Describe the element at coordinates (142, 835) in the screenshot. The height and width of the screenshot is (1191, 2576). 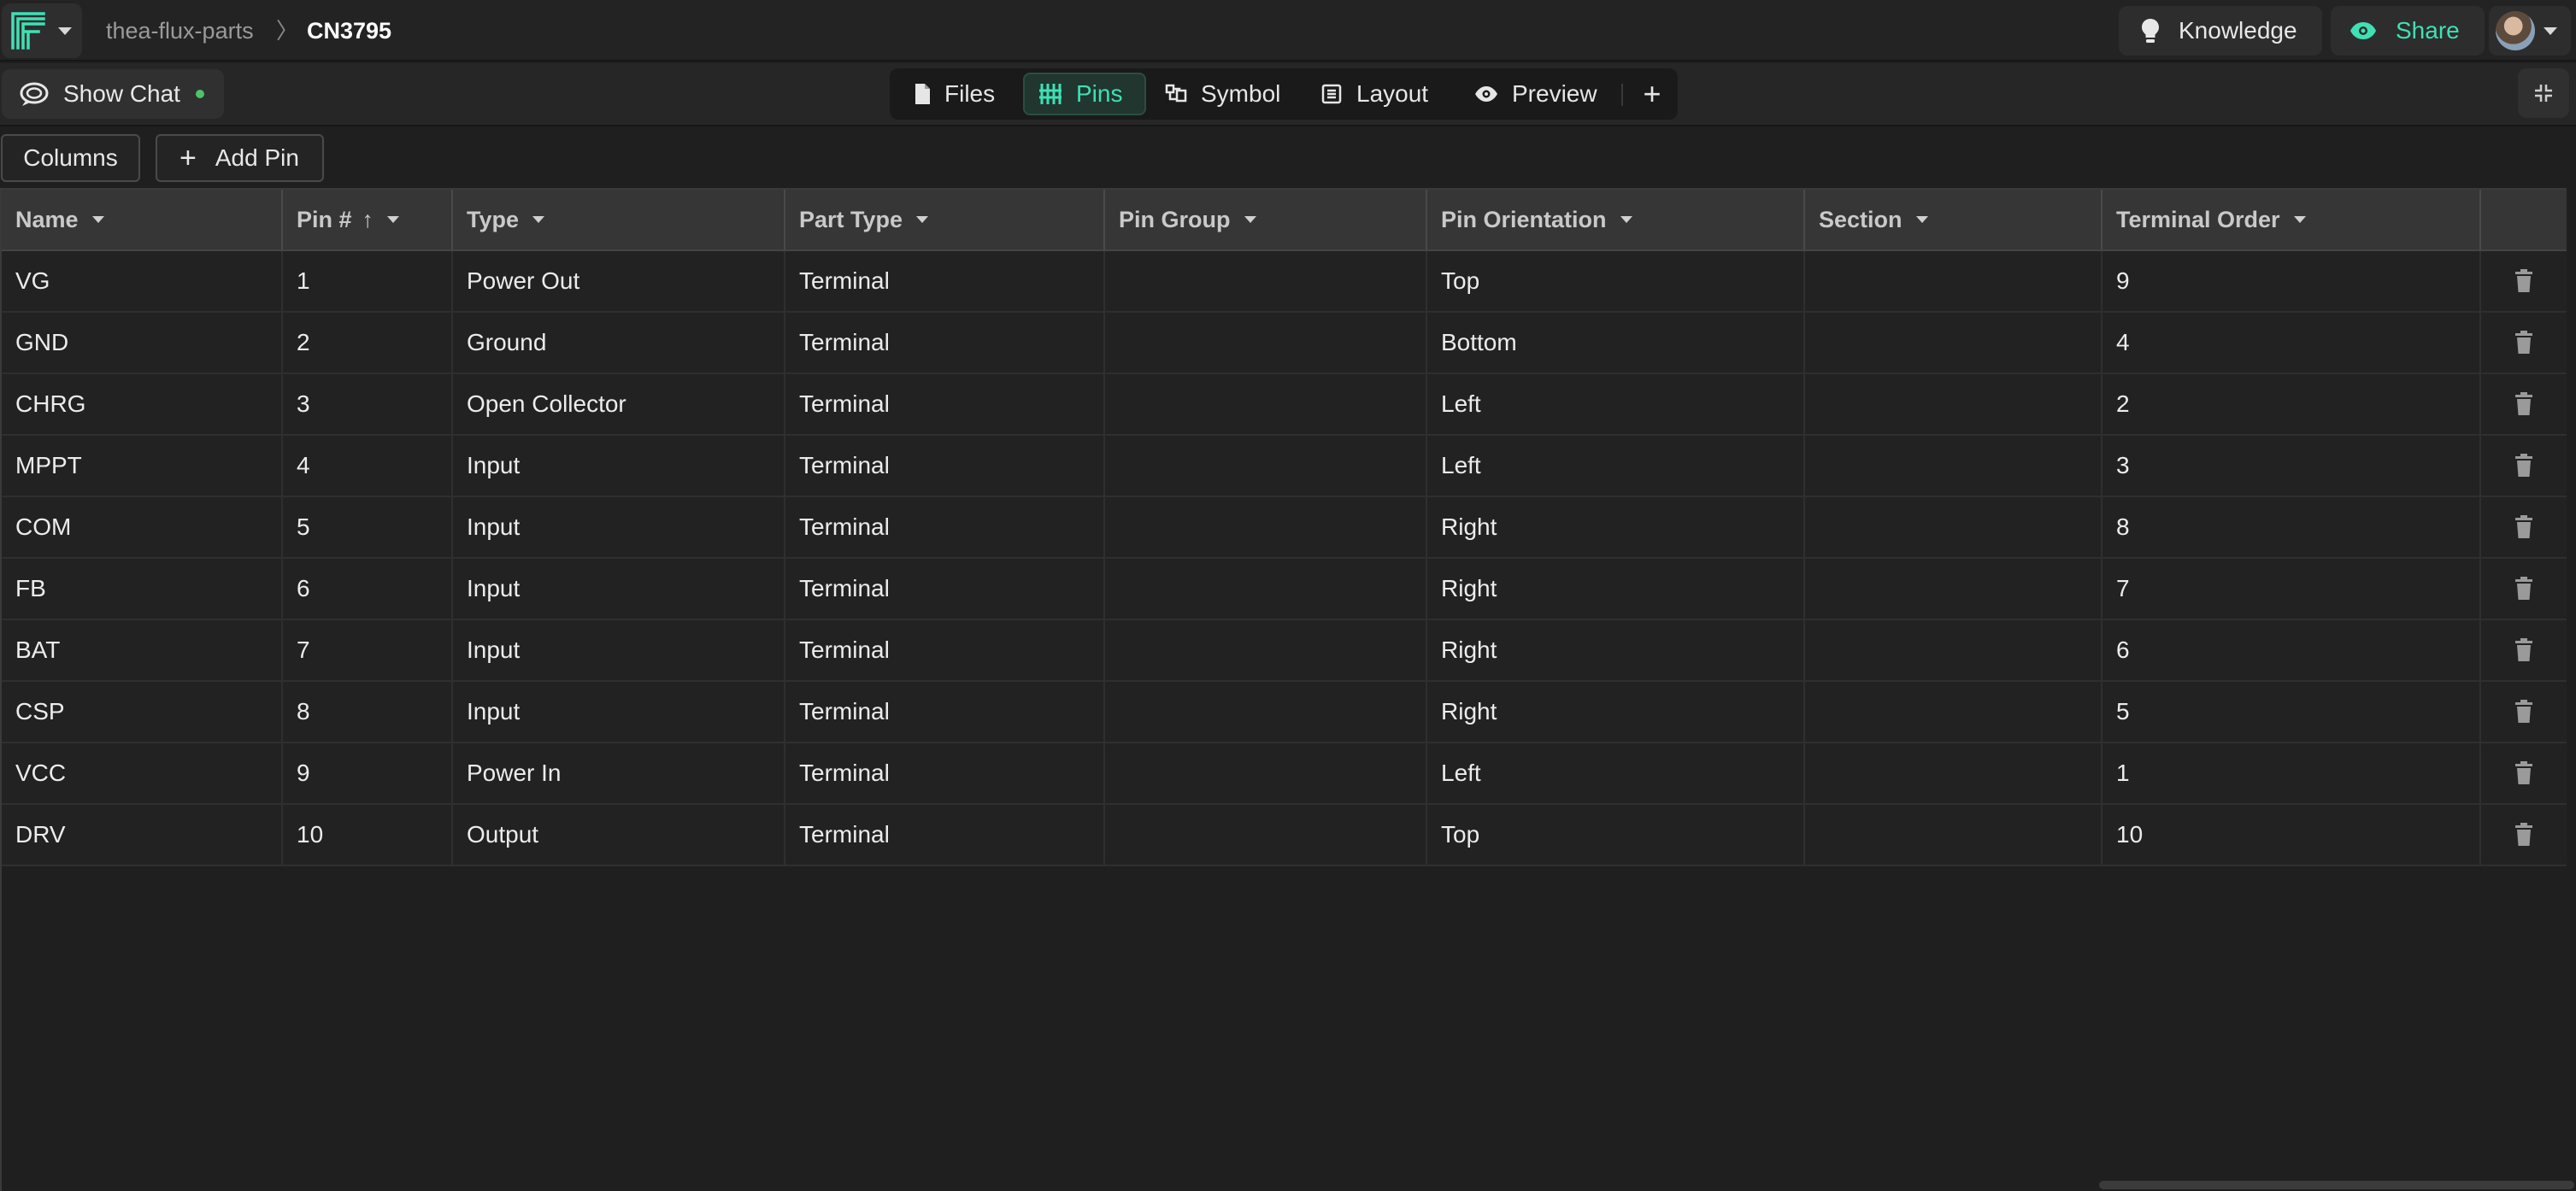
I see `cell-name: DRV` at that location.